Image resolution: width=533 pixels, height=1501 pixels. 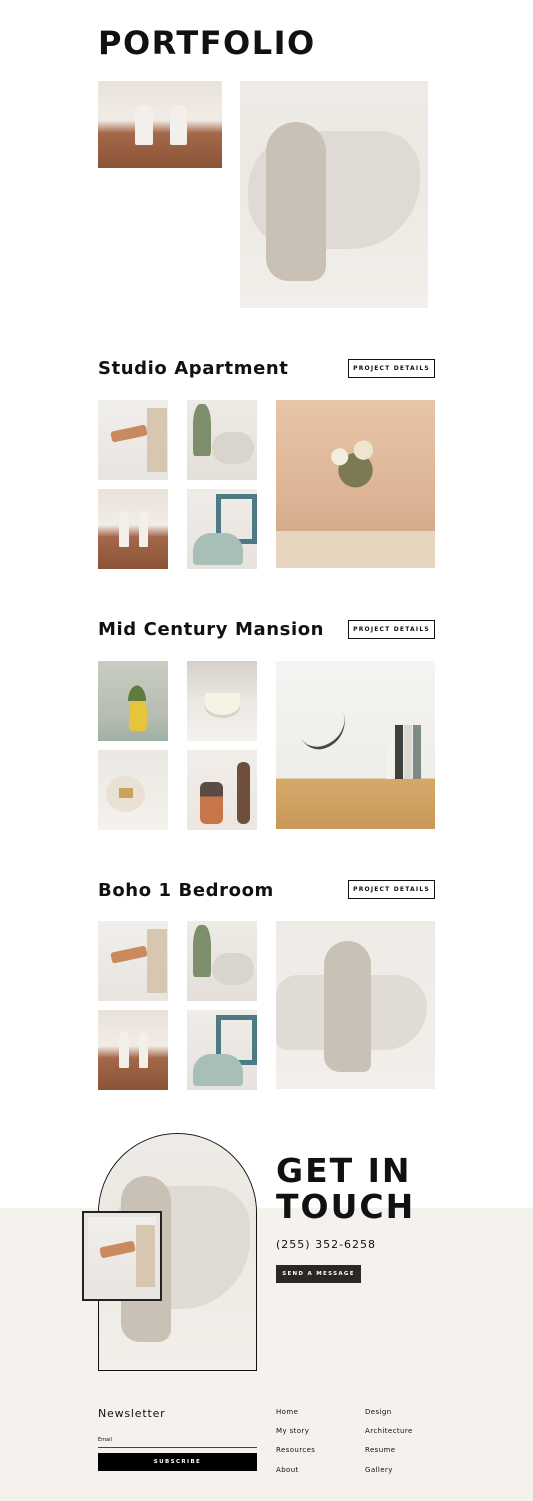 I want to click on email-field, so click(x=177, y=1447).